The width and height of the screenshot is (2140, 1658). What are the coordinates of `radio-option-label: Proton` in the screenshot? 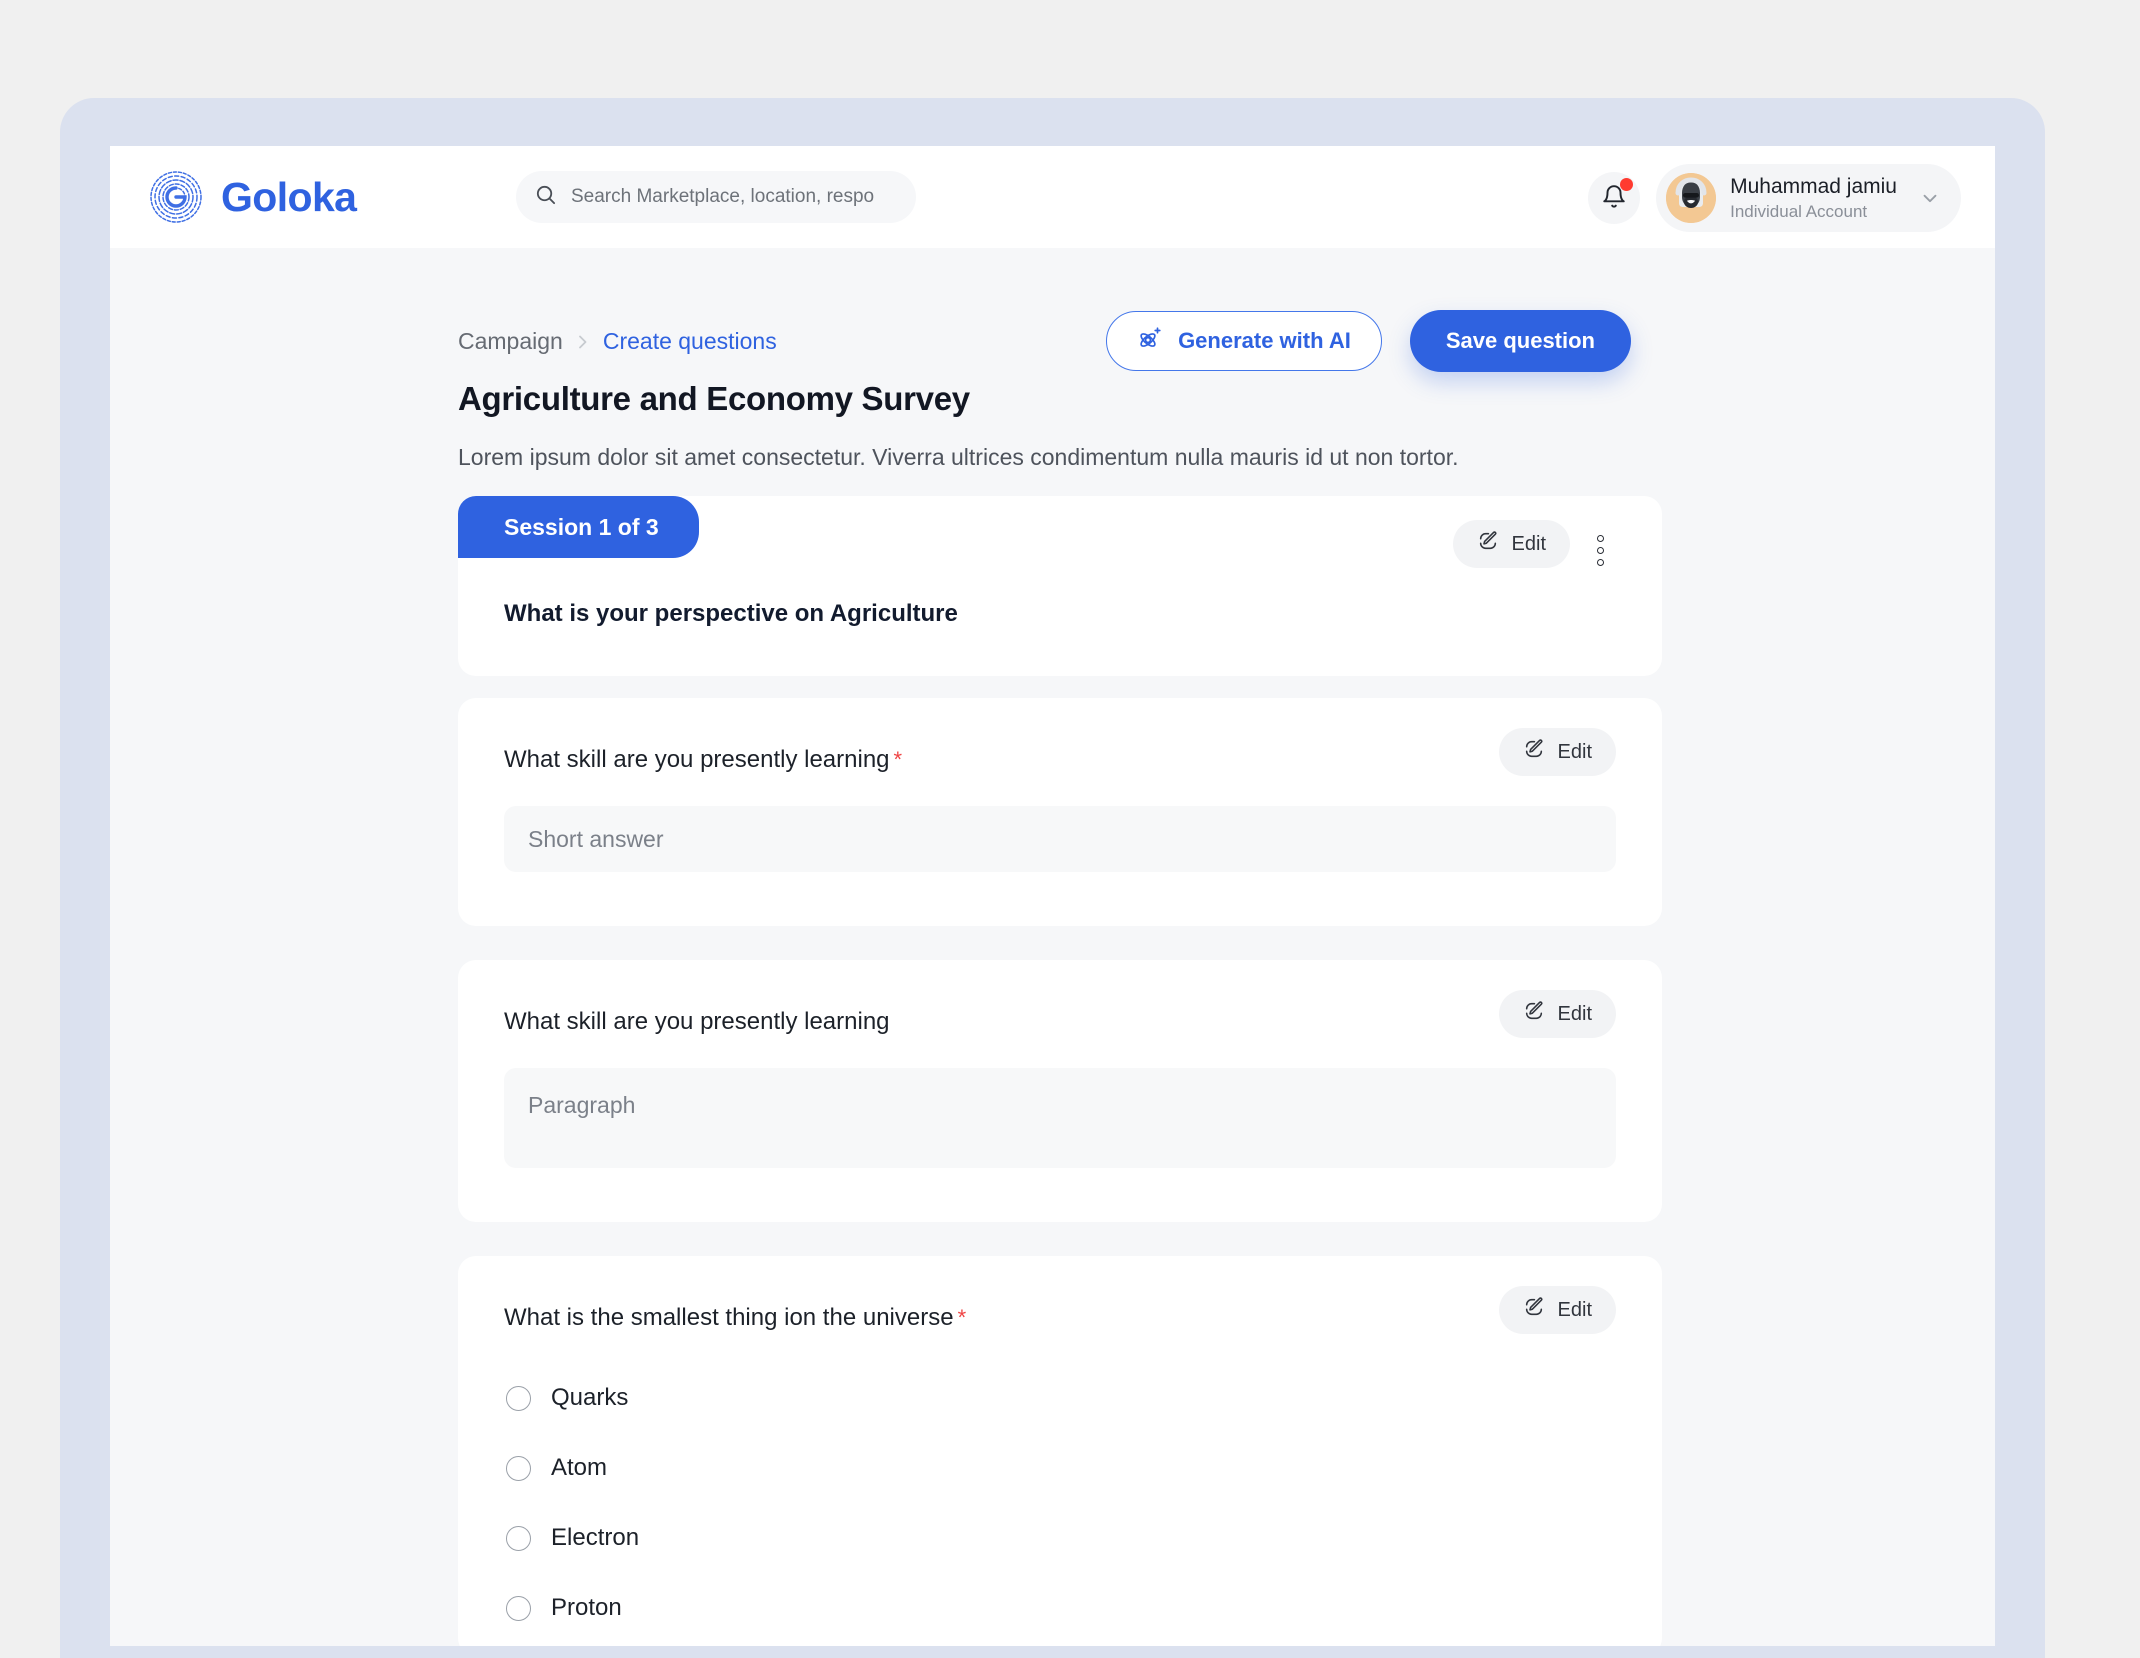 It's located at (586, 1607).